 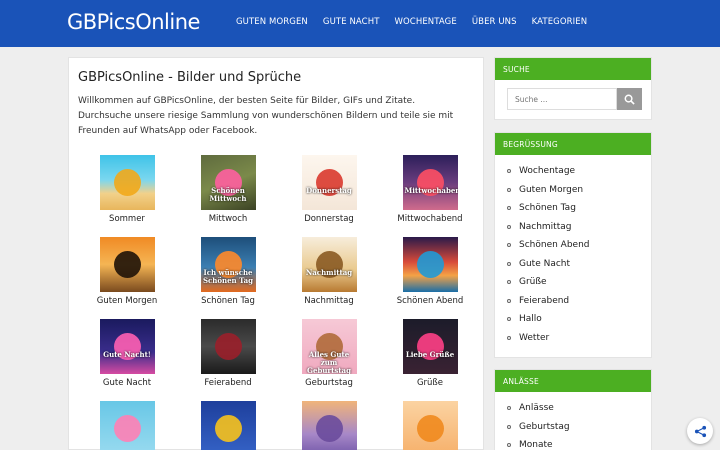 I want to click on image-tile: Donnerstag Donnerstag, so click(x=329, y=189).